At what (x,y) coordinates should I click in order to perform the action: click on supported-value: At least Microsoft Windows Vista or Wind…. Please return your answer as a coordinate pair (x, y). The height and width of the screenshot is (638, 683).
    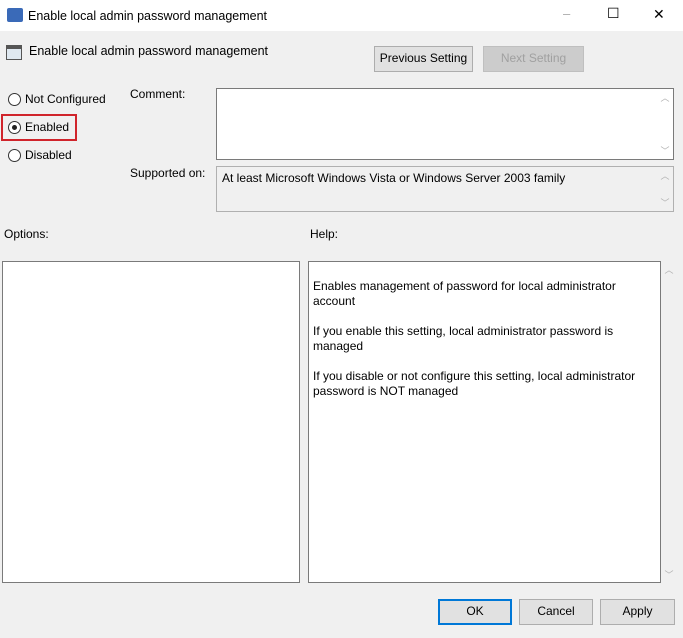
    Looking at the image, I should click on (394, 178).